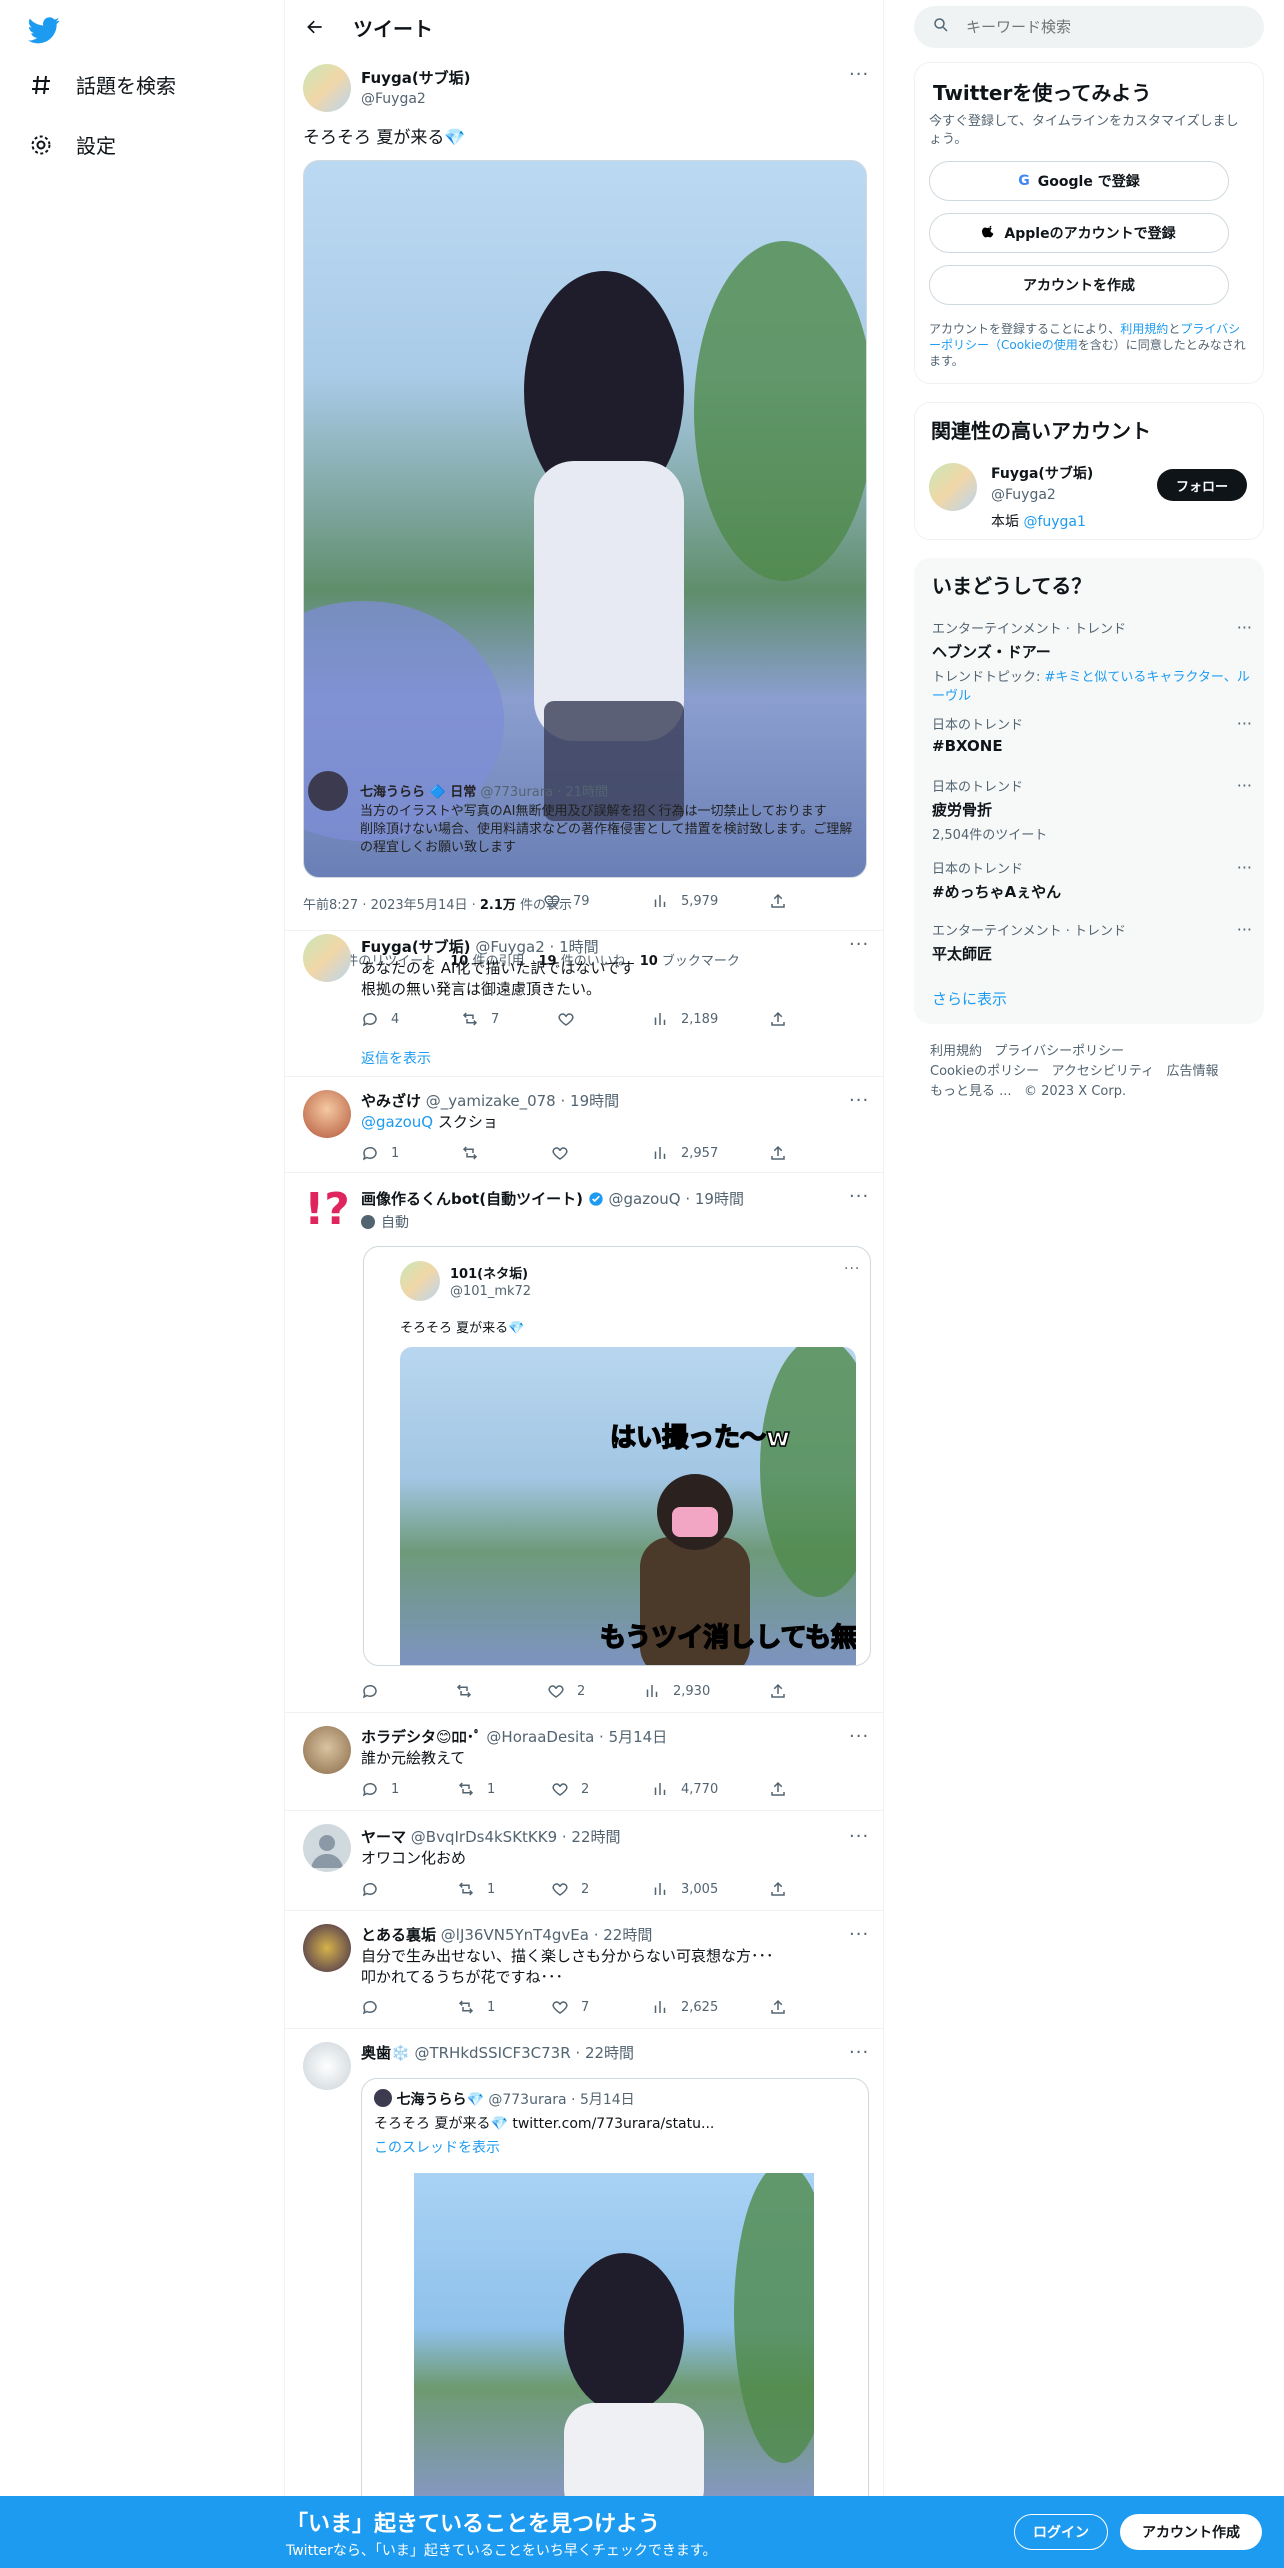 This screenshot has width=1284, height=2568. Describe the element at coordinates (397, 1122) in the screenshot. I see `mention-link: @gazouQ` at that location.